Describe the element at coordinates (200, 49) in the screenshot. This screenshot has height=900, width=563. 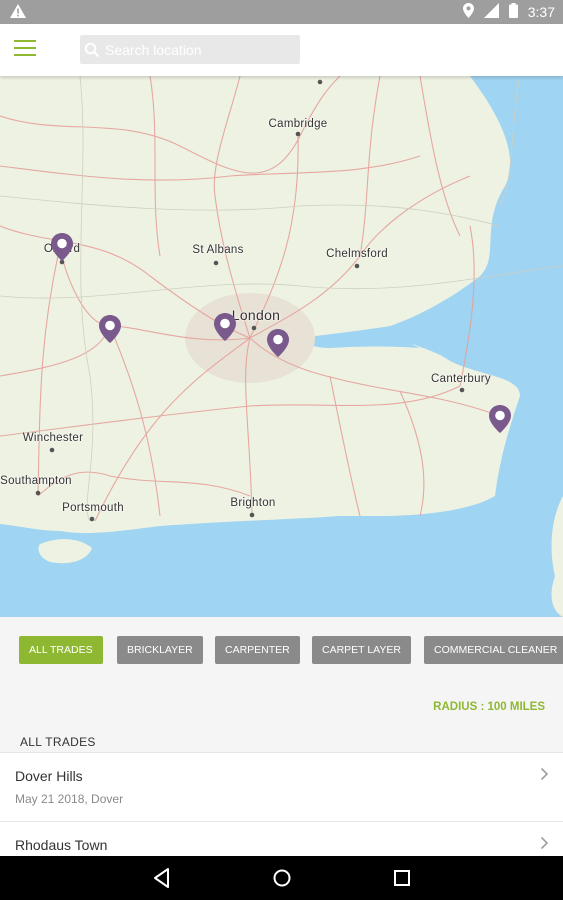
I see `search-input` at that location.